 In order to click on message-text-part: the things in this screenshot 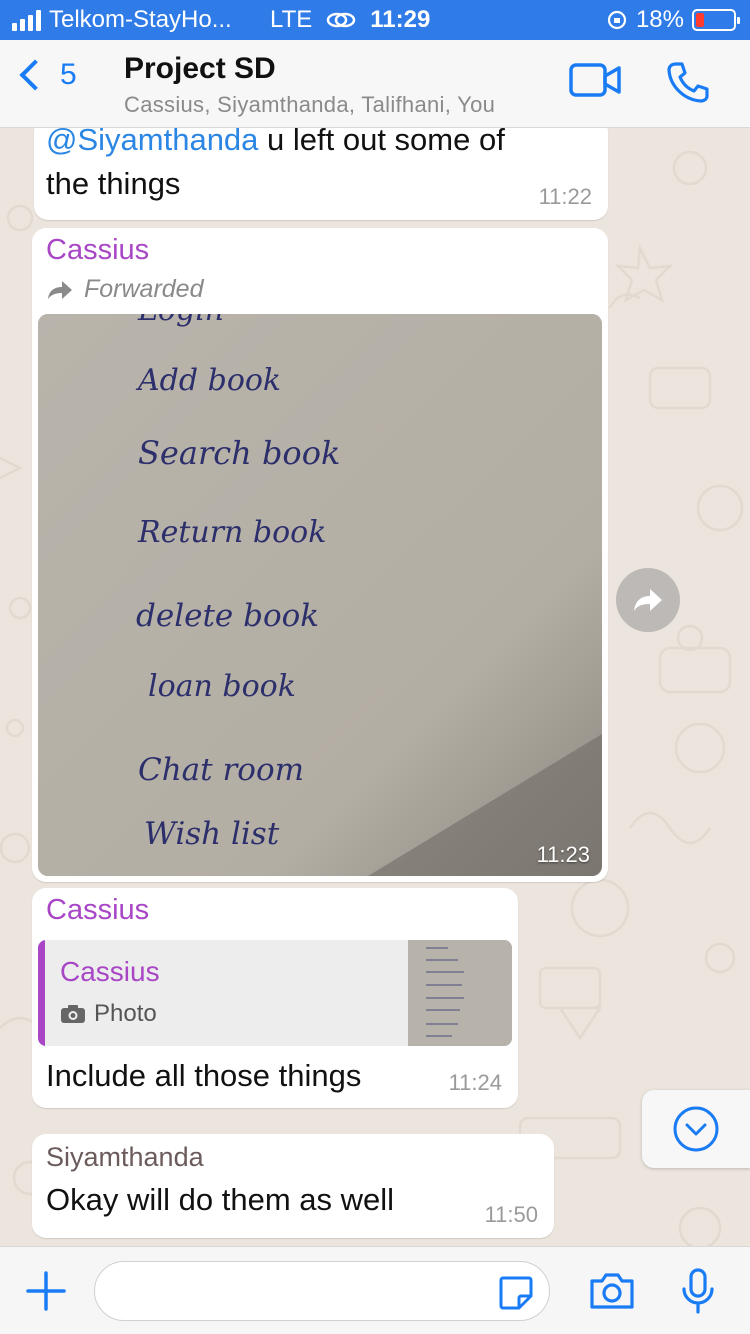, I will do `click(113, 183)`.